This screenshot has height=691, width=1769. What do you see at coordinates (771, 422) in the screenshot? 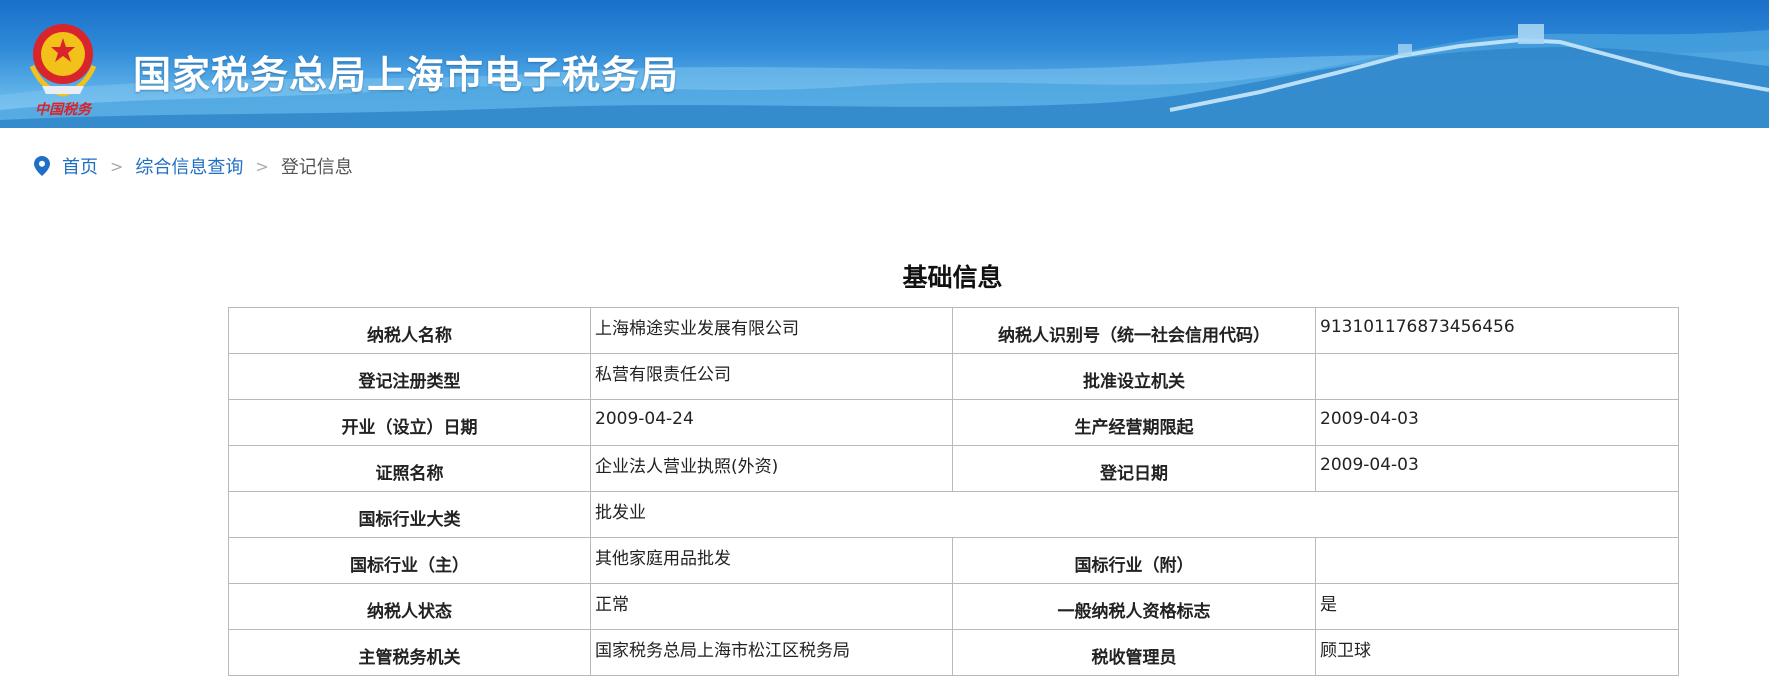
I see `value-opening-date: 2009-04-24` at bounding box center [771, 422].